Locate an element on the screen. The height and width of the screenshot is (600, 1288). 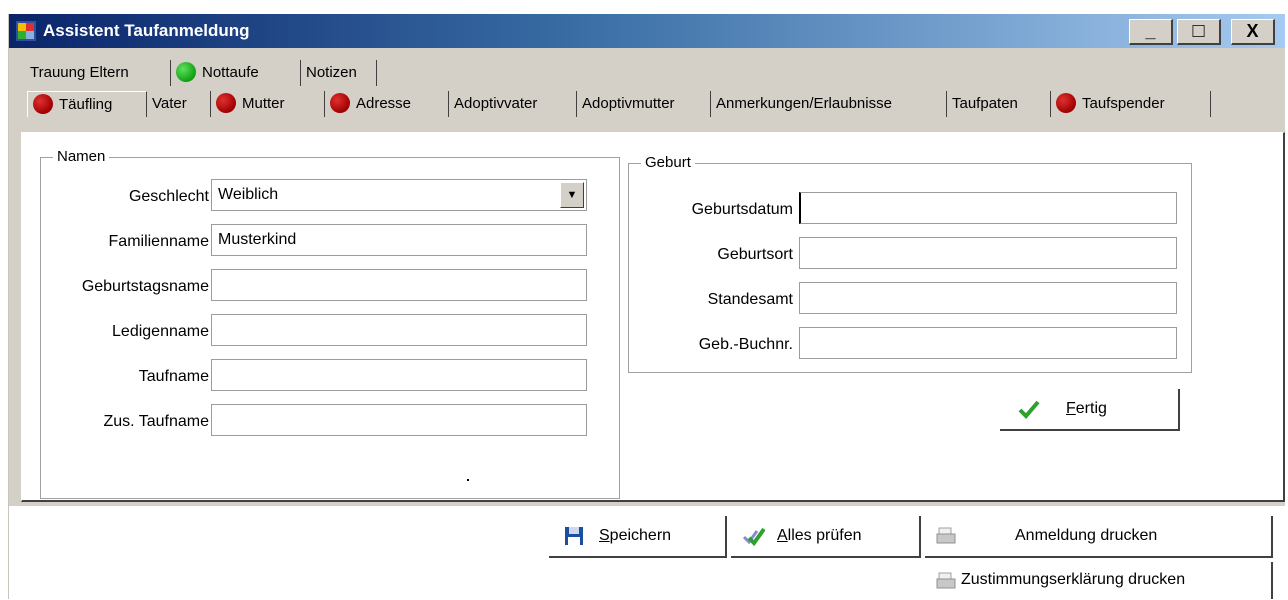
tab-notizen: Notizen is located at coordinates (339, 73).